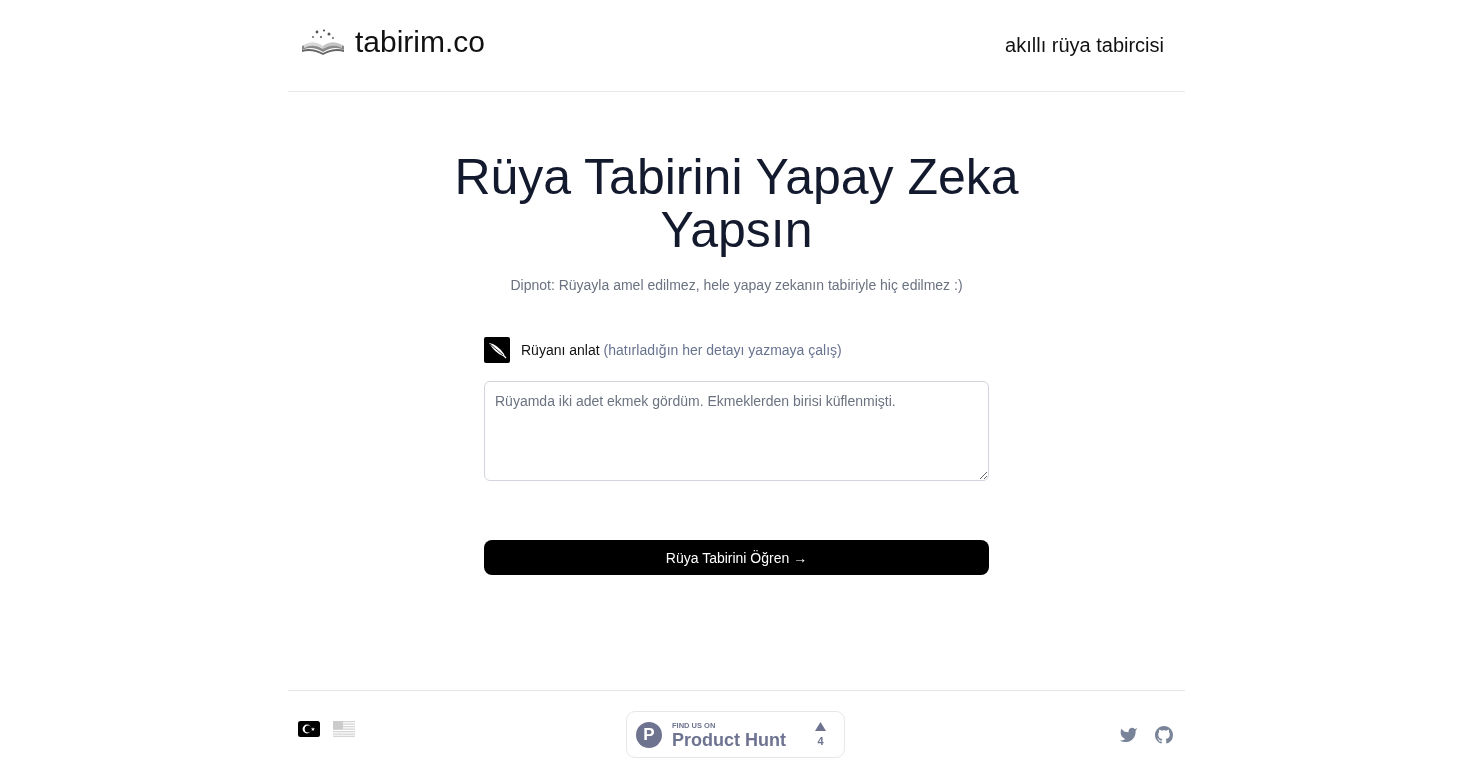 The width and height of the screenshot is (1473, 768). I want to click on crescent-flag-icon, so click(309, 728).